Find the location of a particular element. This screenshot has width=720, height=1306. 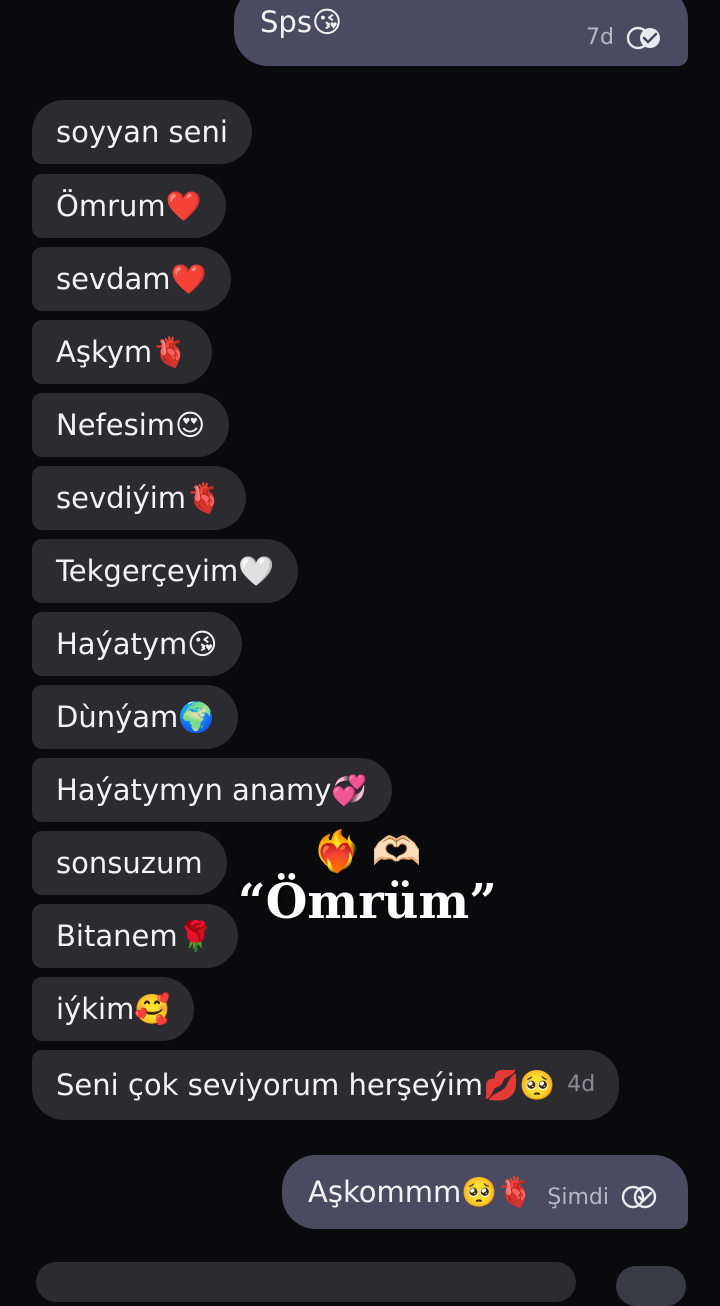

message-text: sevdiýim🫀 is located at coordinates (139, 497).